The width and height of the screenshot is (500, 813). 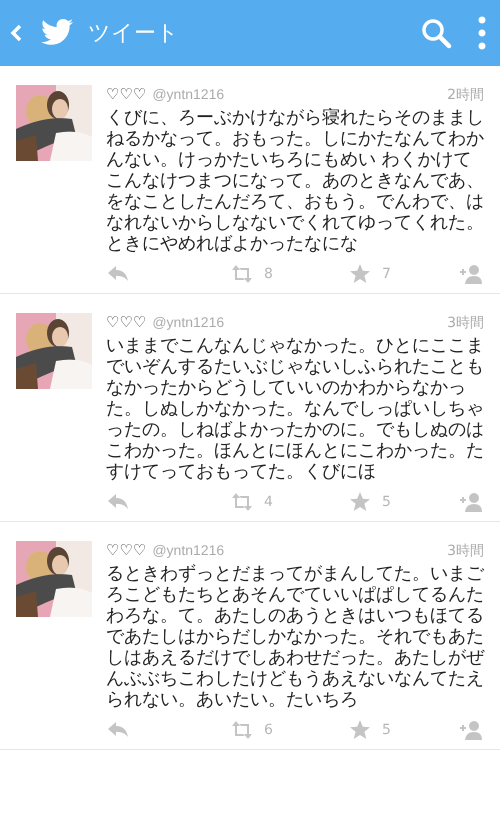 I want to click on timestamp: 2時間, so click(x=465, y=95).